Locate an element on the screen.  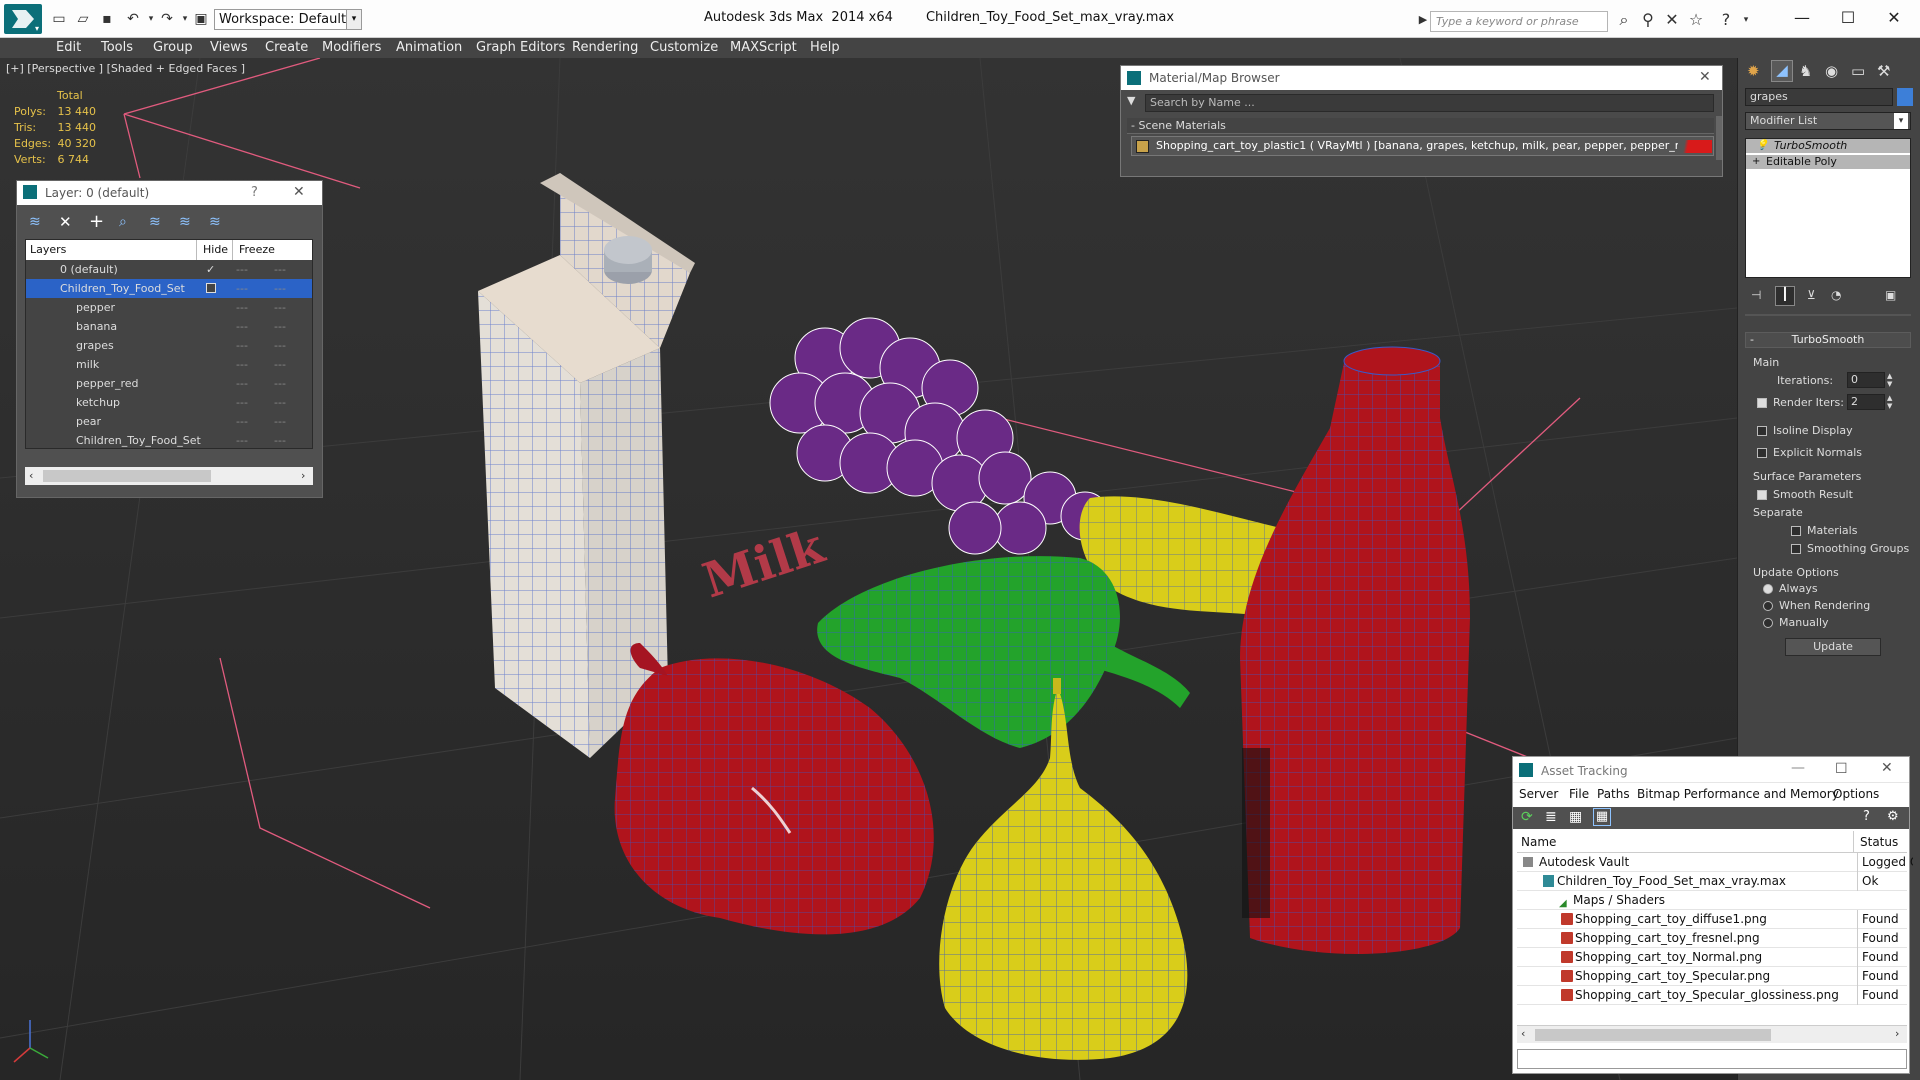
isoline-checkbox is located at coordinates (1762, 431).